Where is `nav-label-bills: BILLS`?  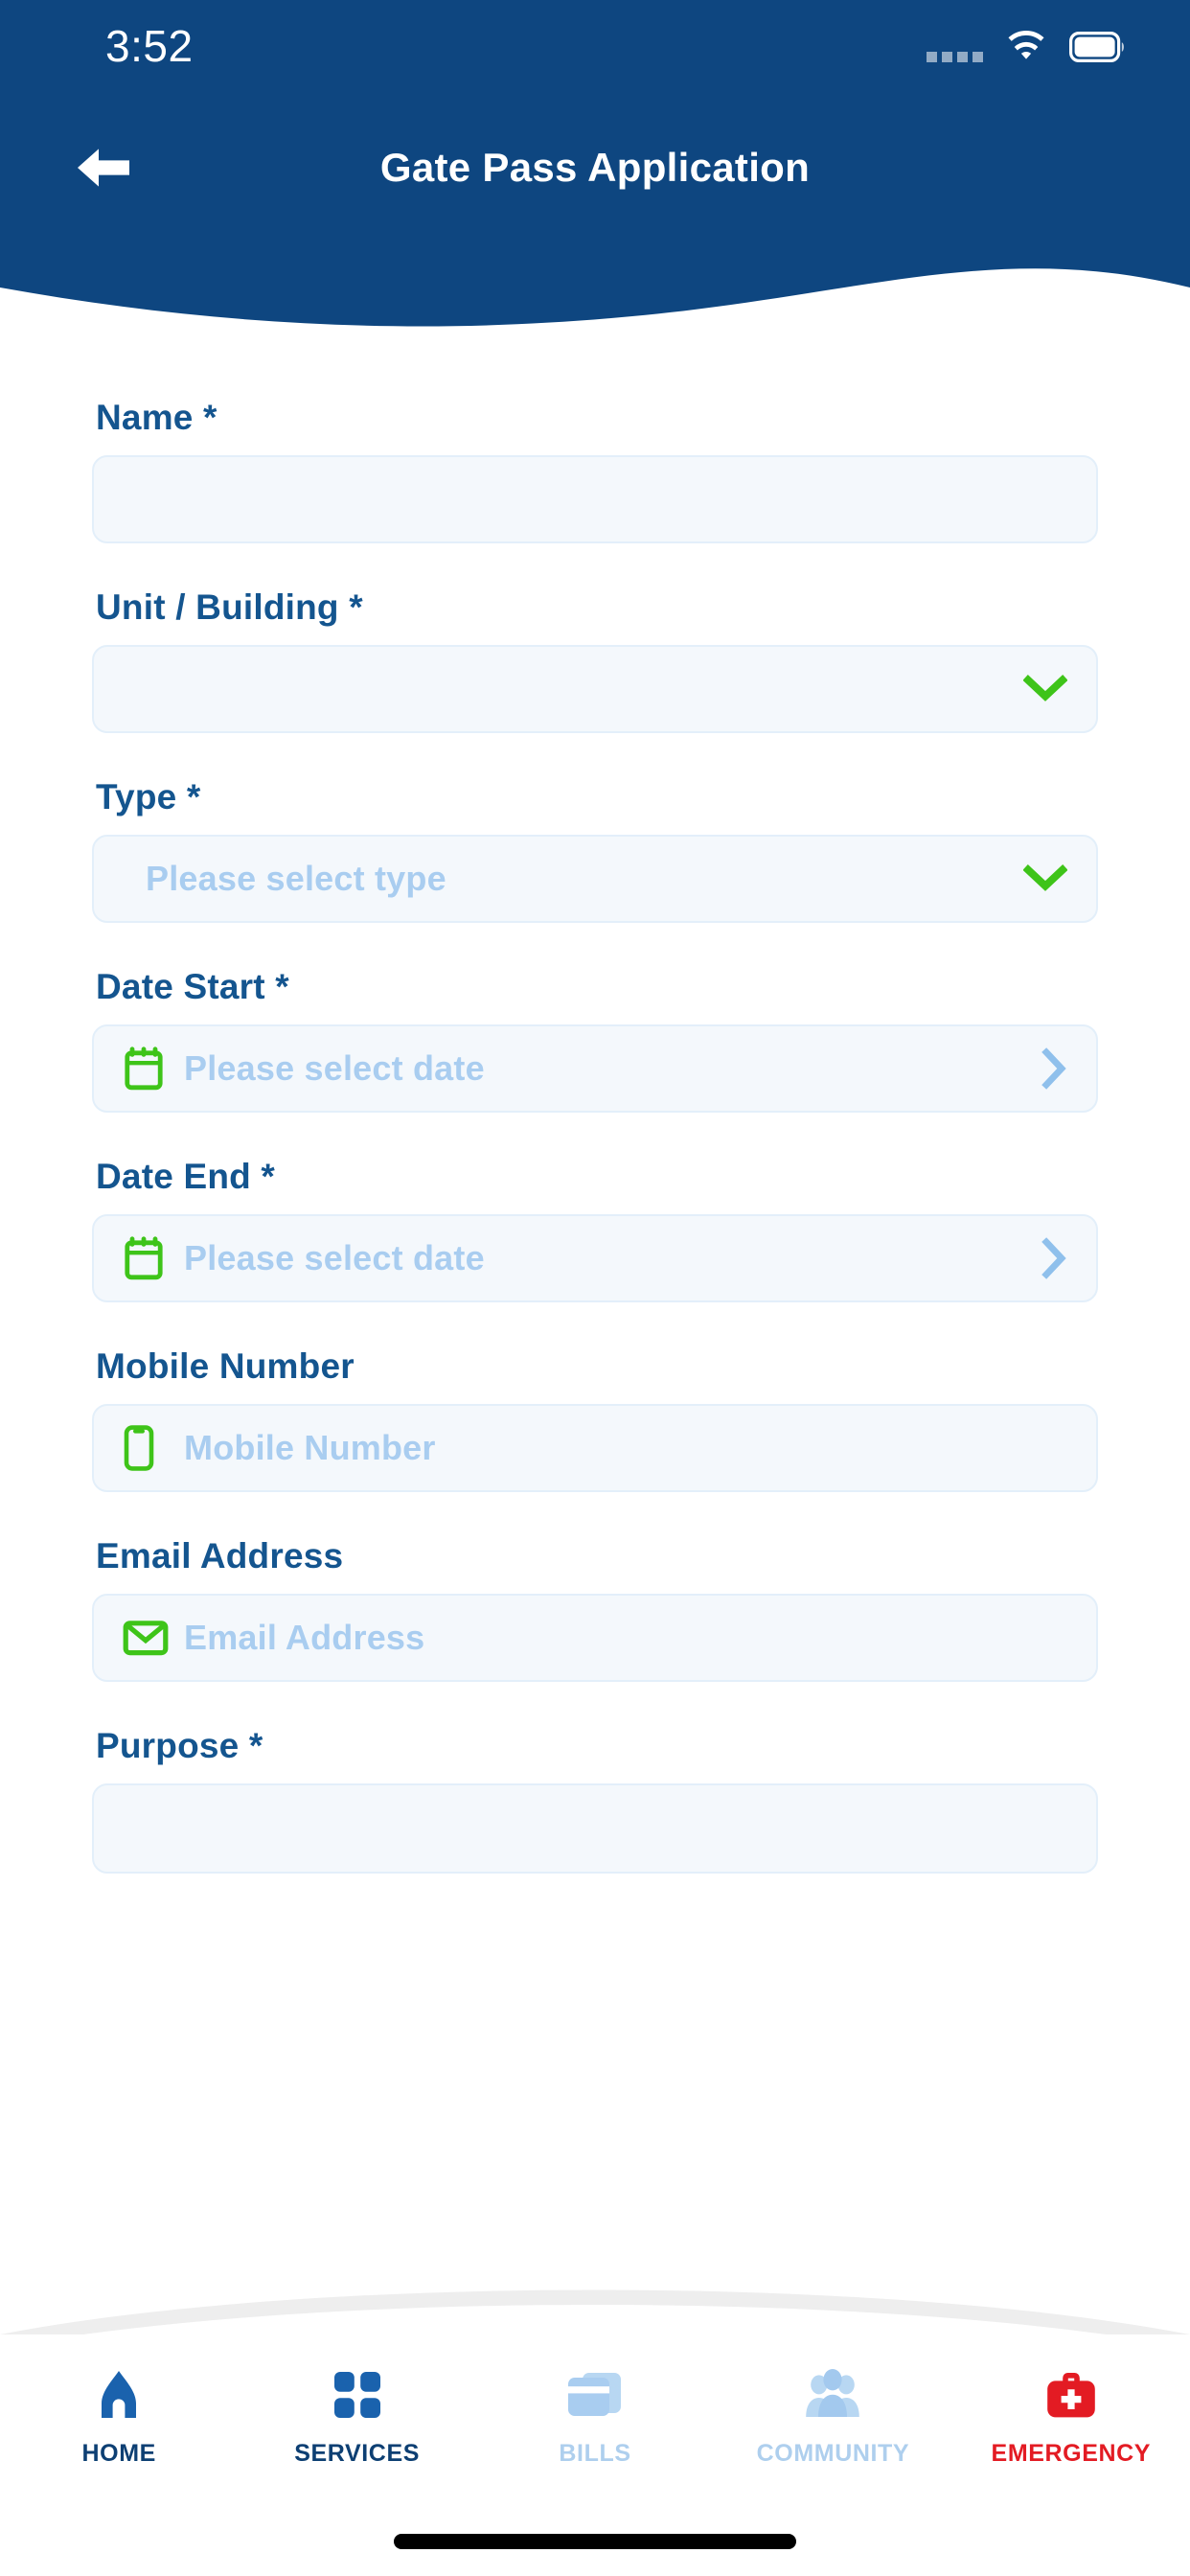
nav-label-bills: BILLS is located at coordinates (595, 2453).